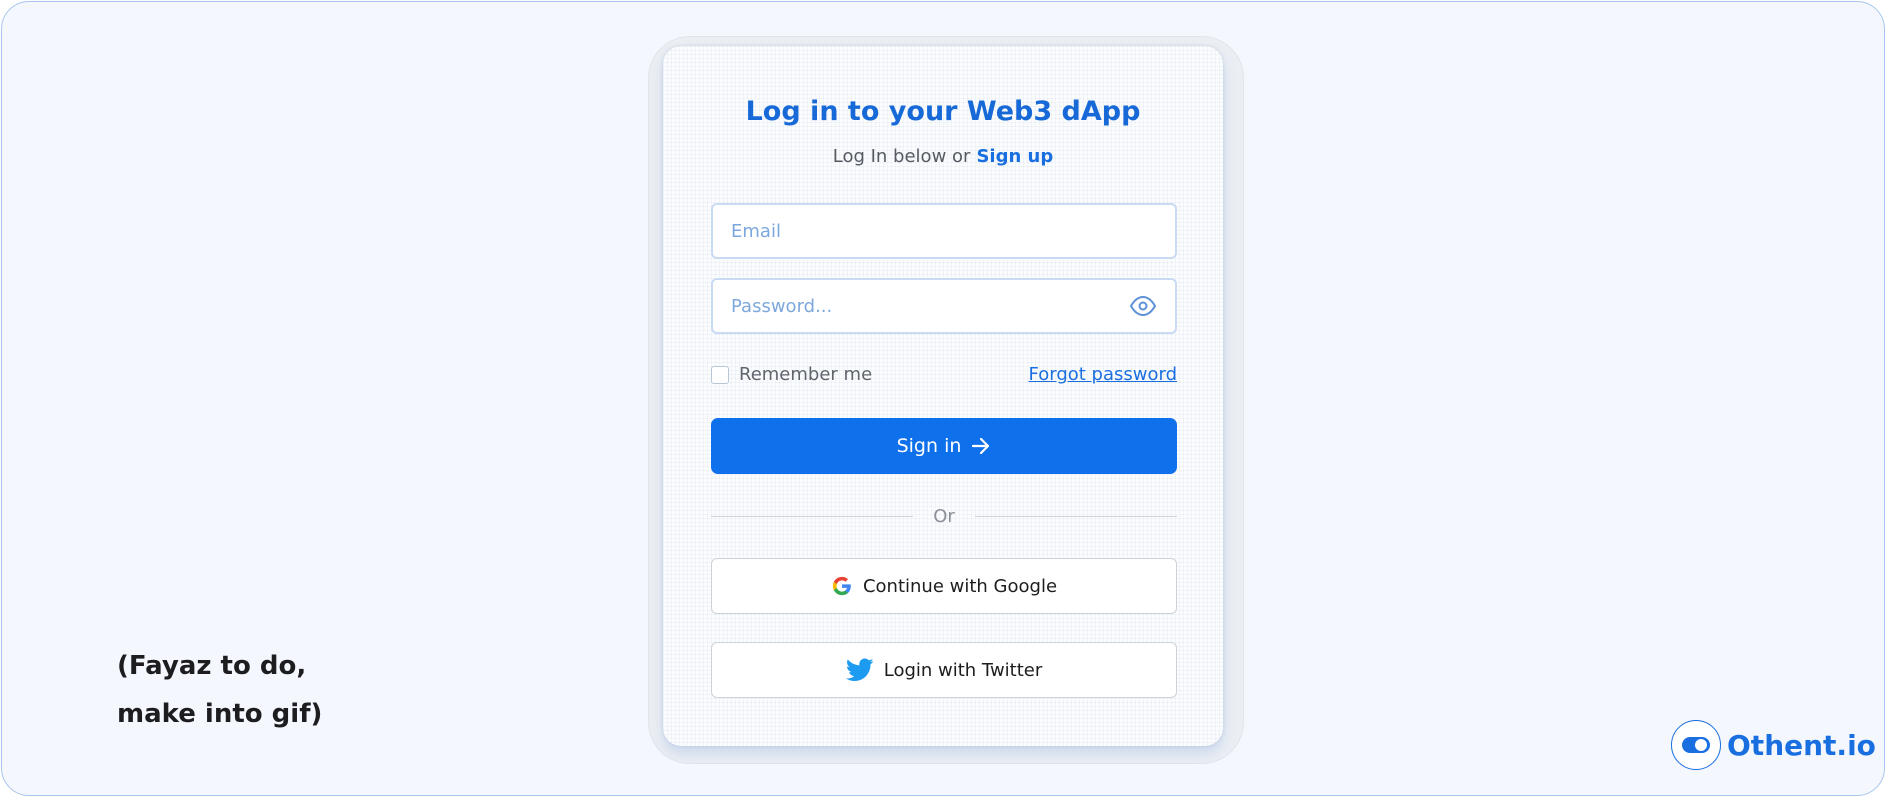 The image size is (1886, 797). What do you see at coordinates (929, 446) in the screenshot?
I see `sign-in-label: Sign in` at bounding box center [929, 446].